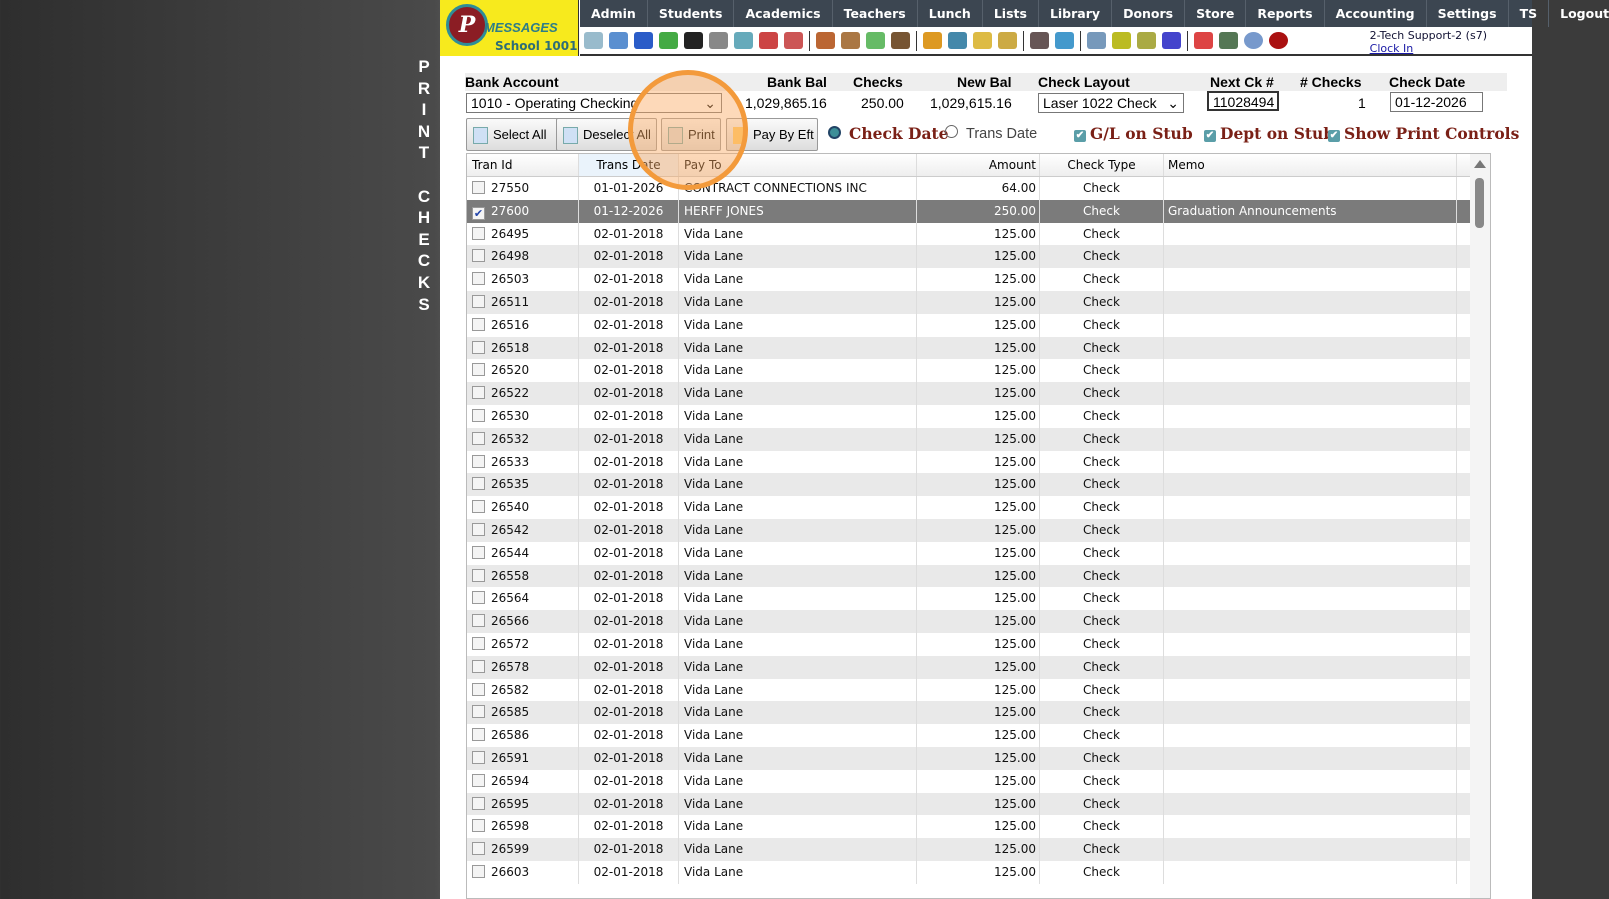  I want to click on table-row: 26520 02-01-2018 Vida Lane 125.00 Check, so click(978, 371).